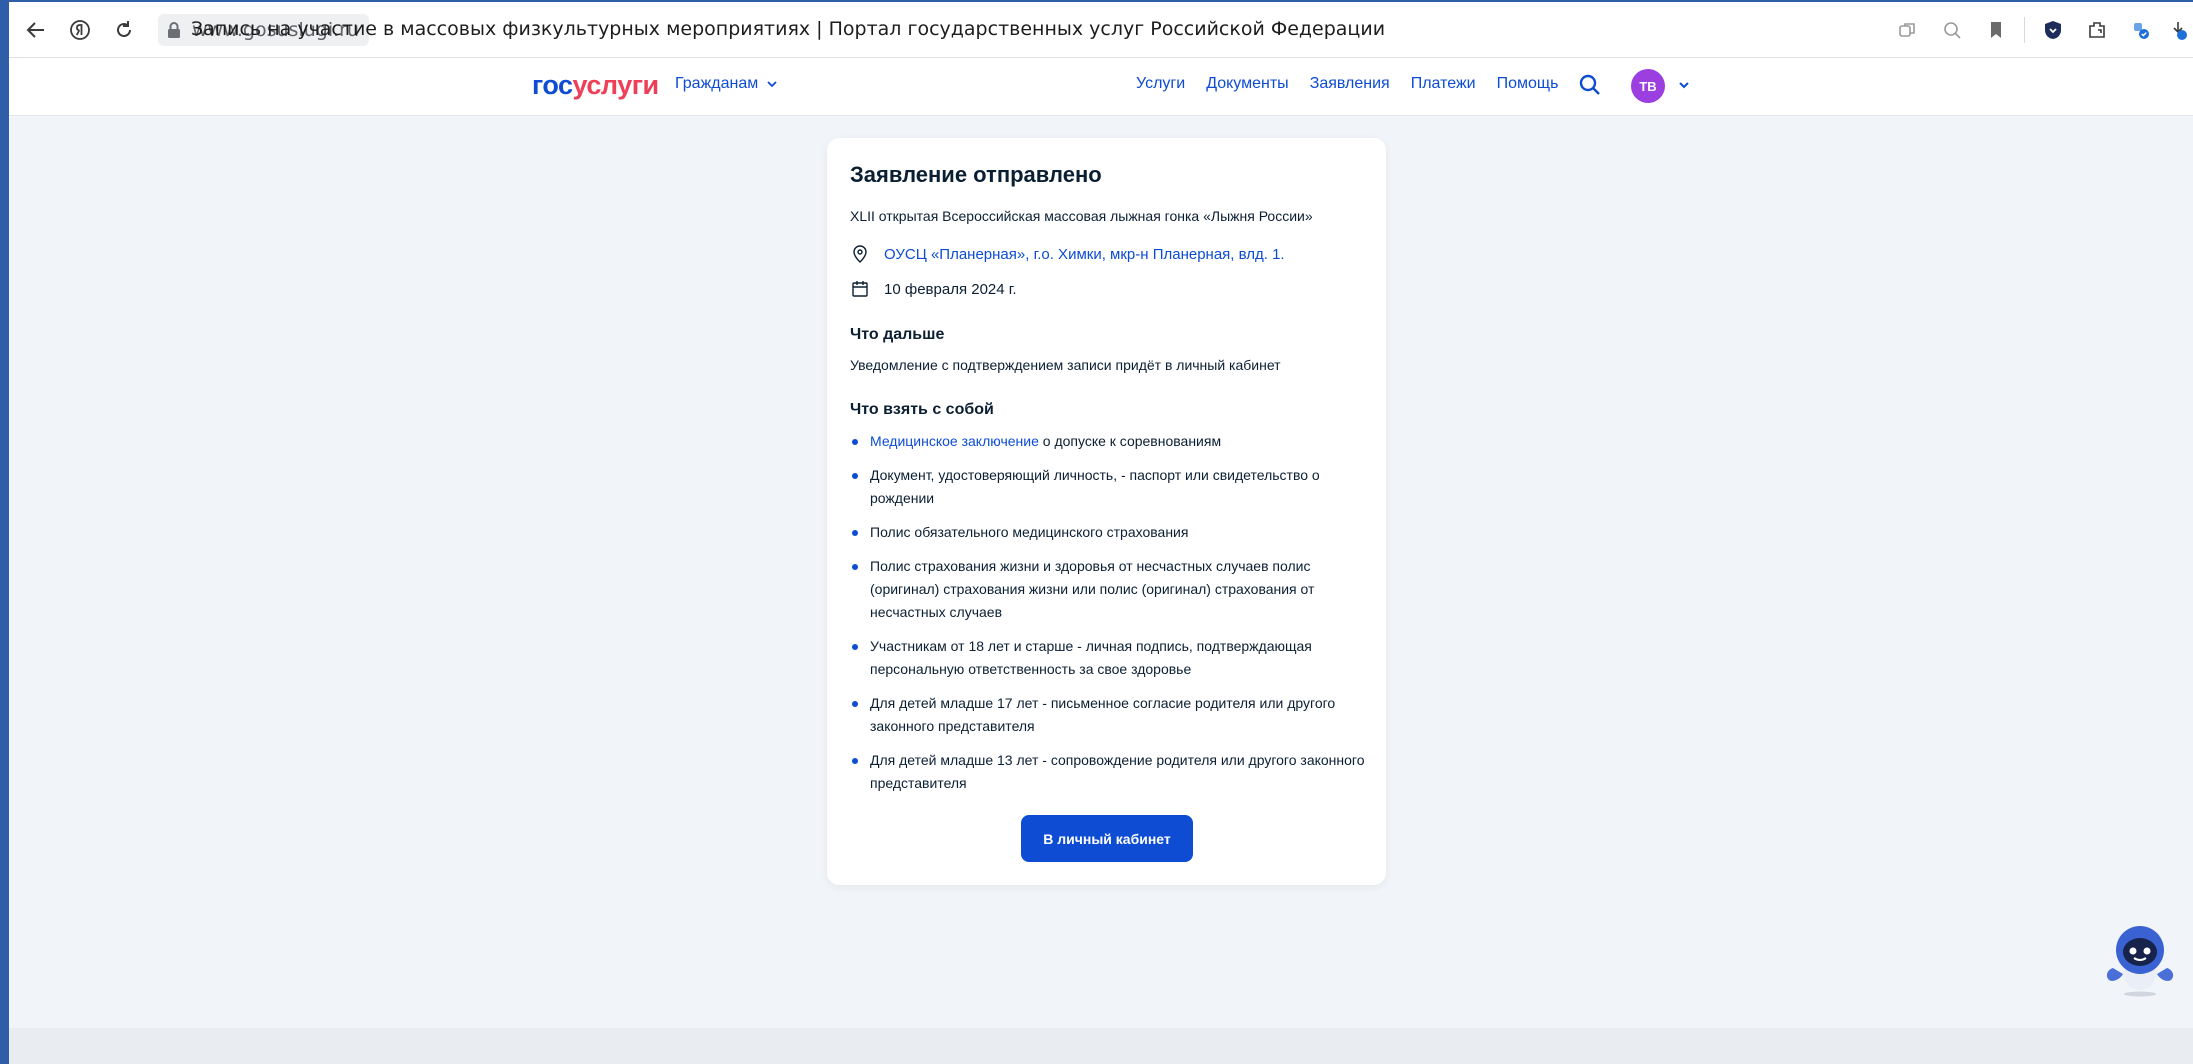 This screenshot has width=2193, height=1064. I want to click on robot-assistant-icon, so click(2140, 960).